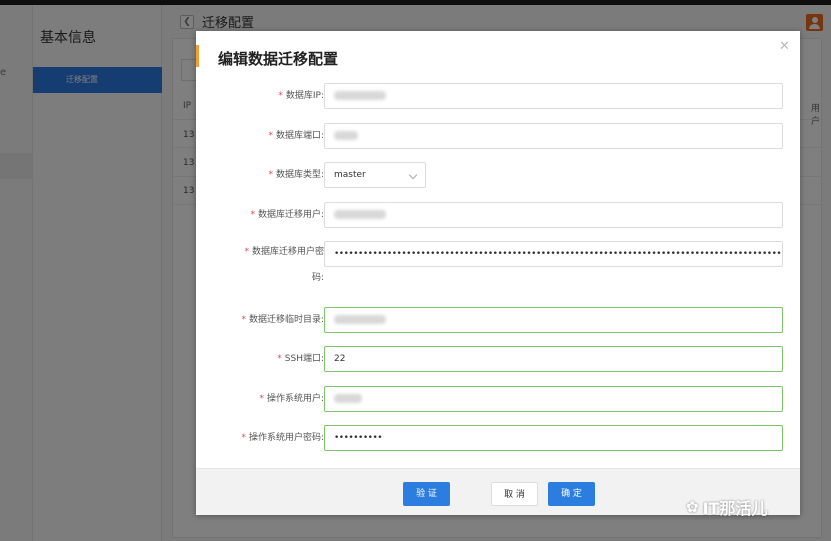 This screenshot has width=831, height=541. What do you see at coordinates (287, 215) in the screenshot?
I see `field-label: * 数据库迁移用户:` at bounding box center [287, 215].